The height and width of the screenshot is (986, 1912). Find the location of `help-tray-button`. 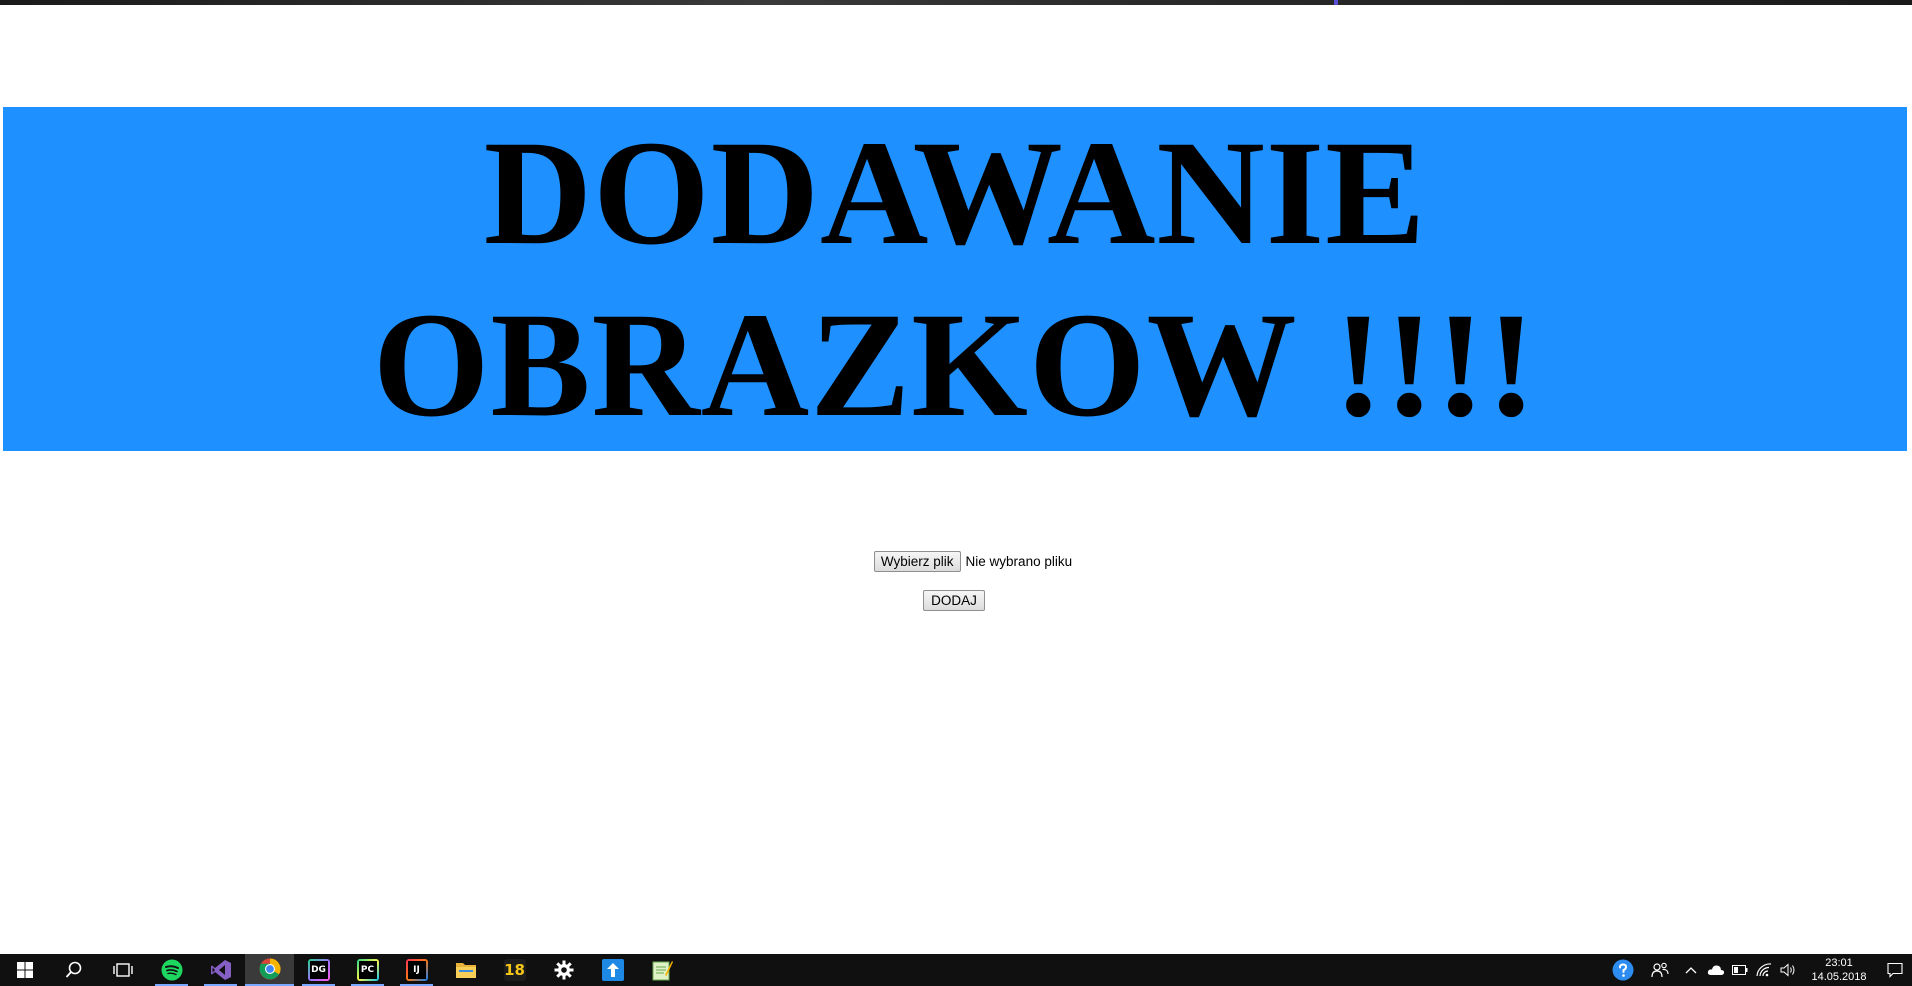

help-tray-button is located at coordinates (1623, 970).